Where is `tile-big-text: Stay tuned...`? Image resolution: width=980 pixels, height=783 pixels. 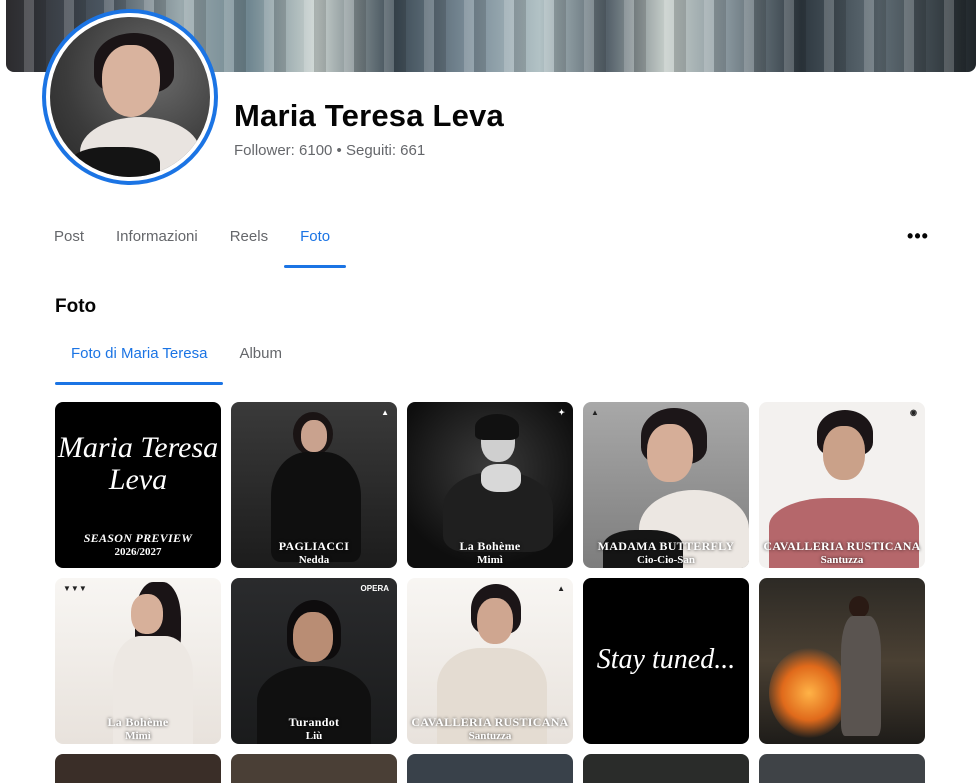 tile-big-text: Stay tuned... is located at coordinates (666, 659).